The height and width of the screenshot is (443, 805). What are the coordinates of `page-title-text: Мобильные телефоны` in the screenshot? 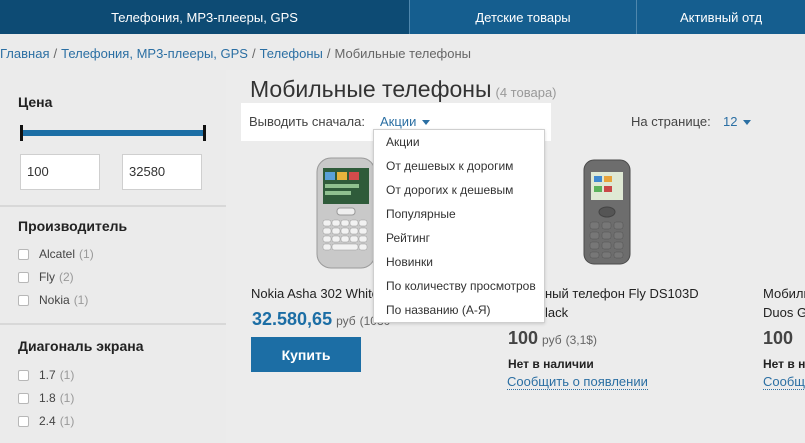 It's located at (371, 89).